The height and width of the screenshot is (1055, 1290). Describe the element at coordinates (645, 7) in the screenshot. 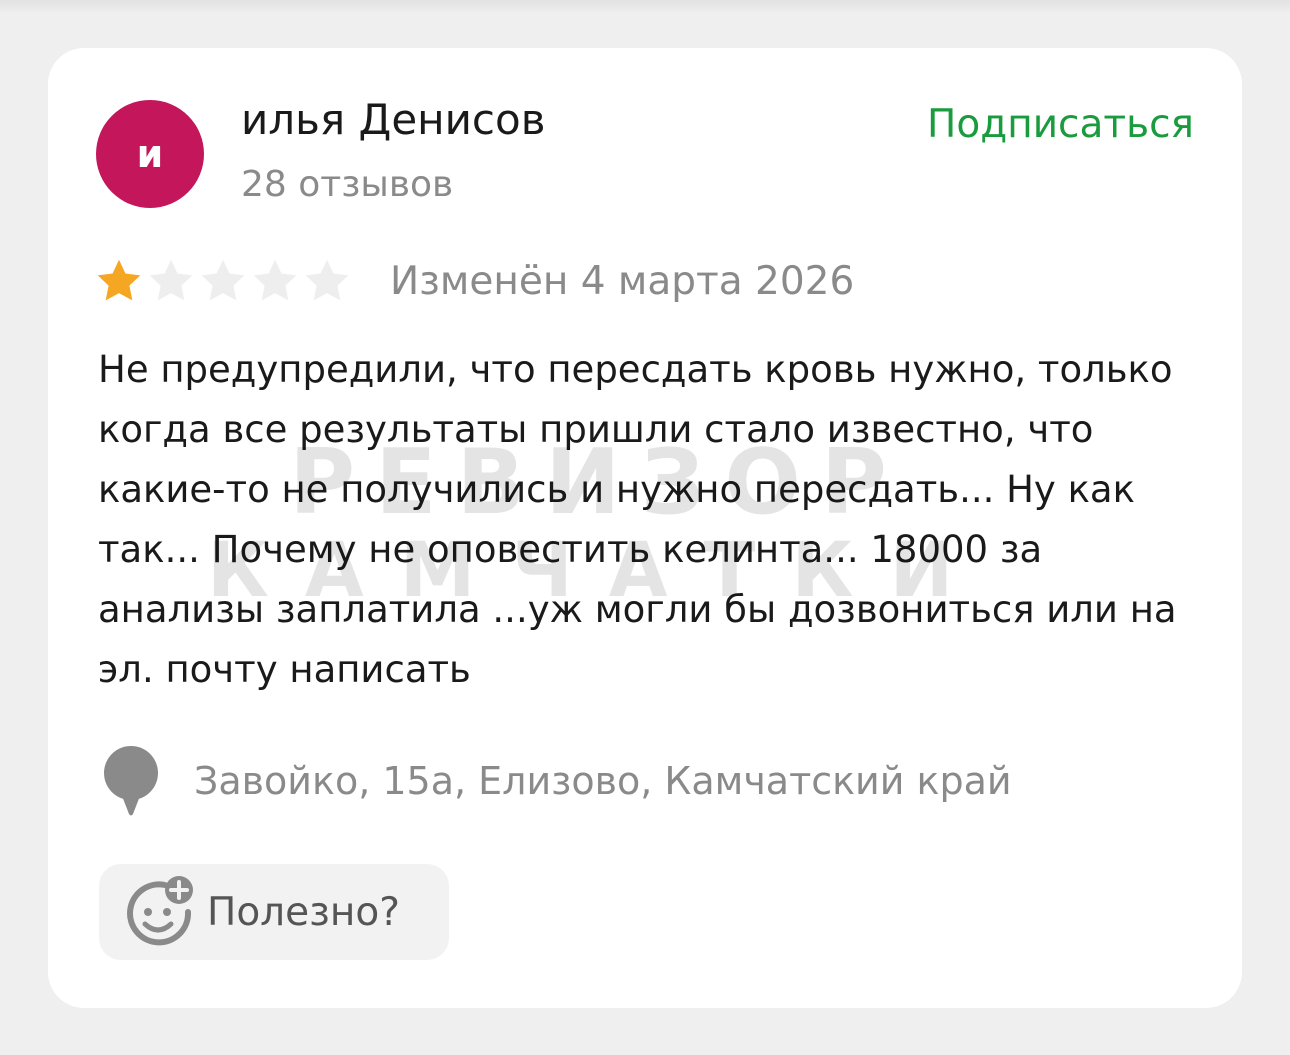

I see `top-edge` at that location.